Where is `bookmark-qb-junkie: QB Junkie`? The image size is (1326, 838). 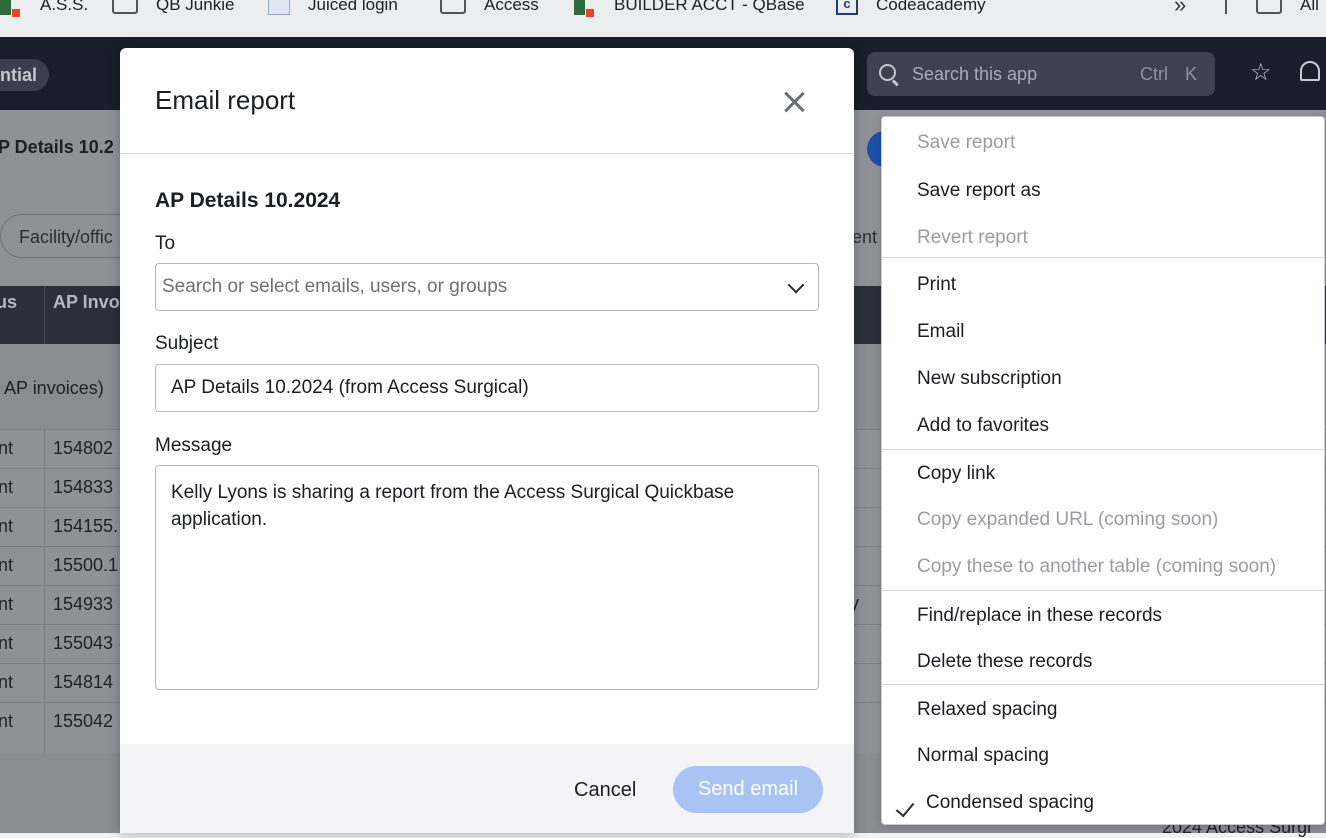
bookmark-qb-junkie: QB Junkie is located at coordinates (173, 8).